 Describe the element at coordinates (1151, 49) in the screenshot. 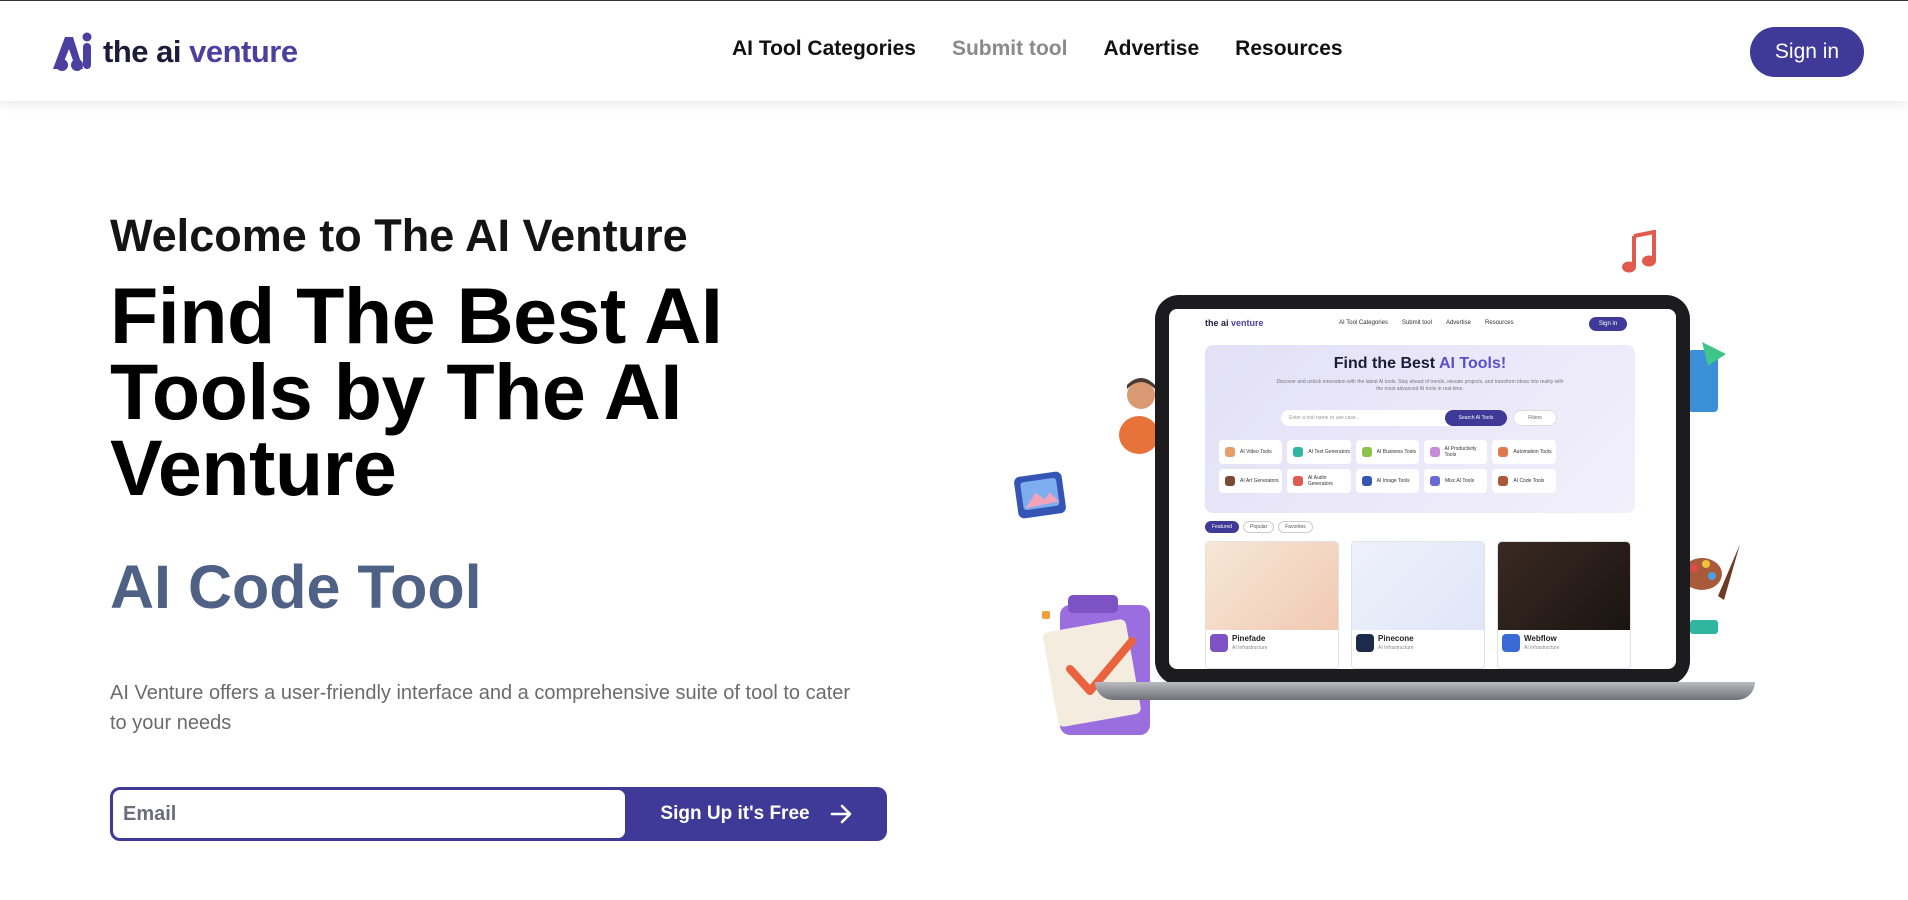

I see `nav-advertise: Advertise` at that location.